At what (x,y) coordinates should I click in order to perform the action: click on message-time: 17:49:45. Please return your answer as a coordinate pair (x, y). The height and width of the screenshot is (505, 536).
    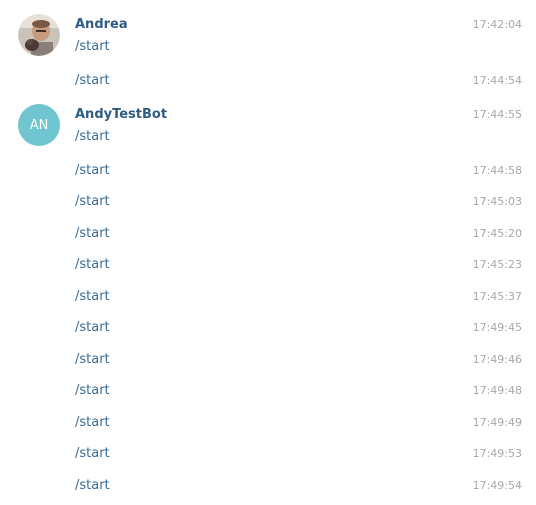
    Looking at the image, I should click on (497, 327).